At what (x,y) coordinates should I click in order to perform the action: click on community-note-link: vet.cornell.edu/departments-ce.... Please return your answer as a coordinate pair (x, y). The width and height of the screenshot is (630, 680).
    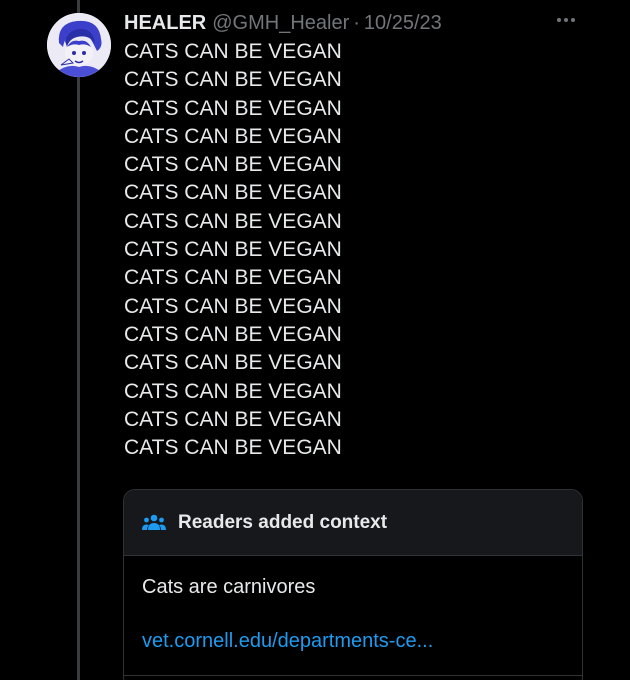
    Looking at the image, I should click on (353, 641).